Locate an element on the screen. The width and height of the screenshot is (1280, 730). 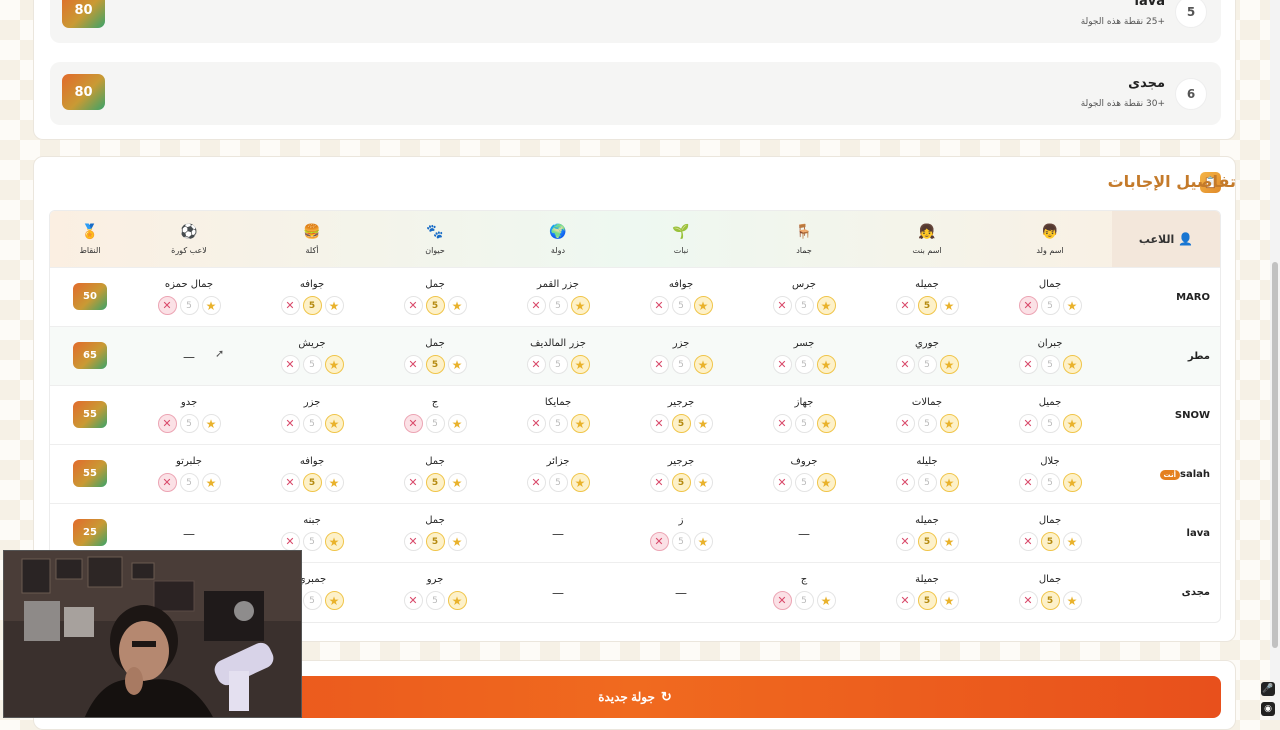
scrollbar-thumb is located at coordinates (1275, 455).